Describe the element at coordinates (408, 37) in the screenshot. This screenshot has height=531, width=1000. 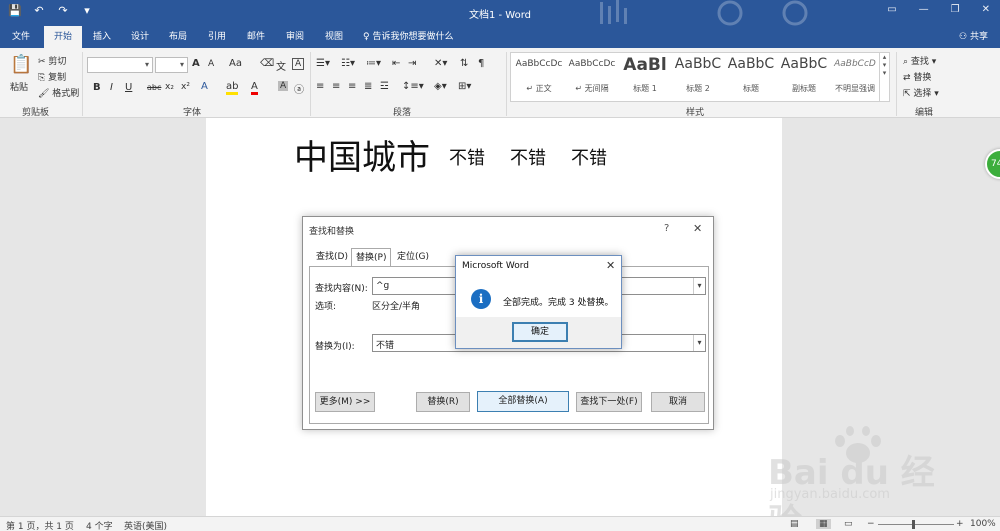
I see `tell-me-box: ♀ 告诉我你想要做什么` at that location.